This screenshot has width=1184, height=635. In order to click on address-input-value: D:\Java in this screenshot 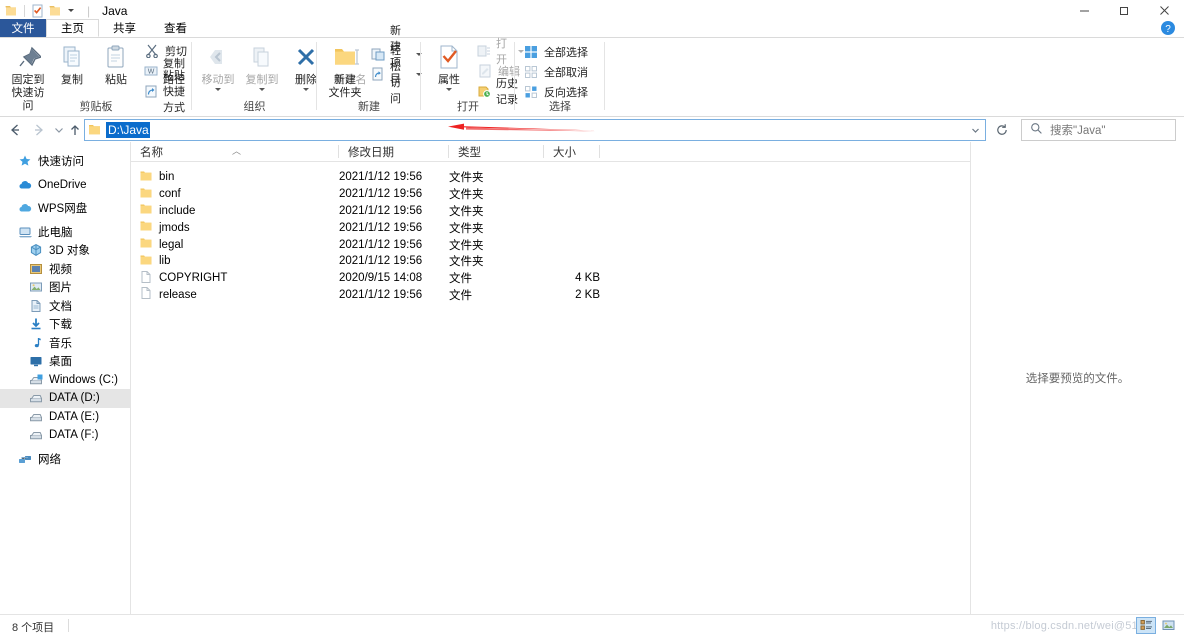, I will do `click(128, 130)`.